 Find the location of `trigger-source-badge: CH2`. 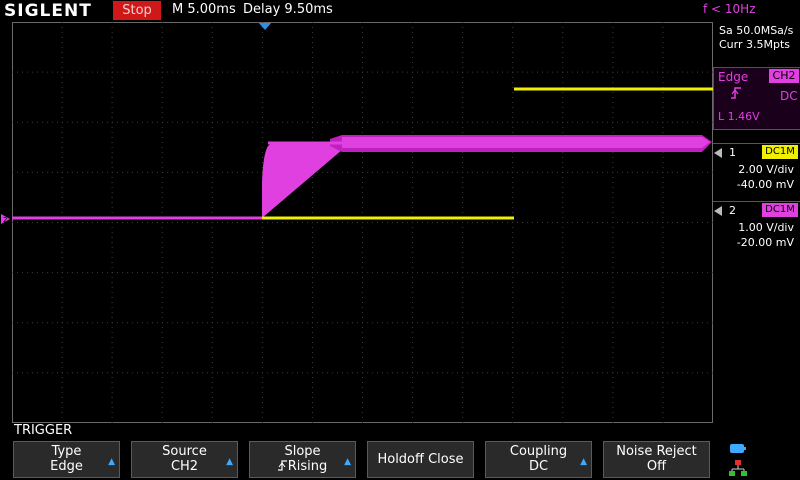

trigger-source-badge: CH2 is located at coordinates (784, 76).